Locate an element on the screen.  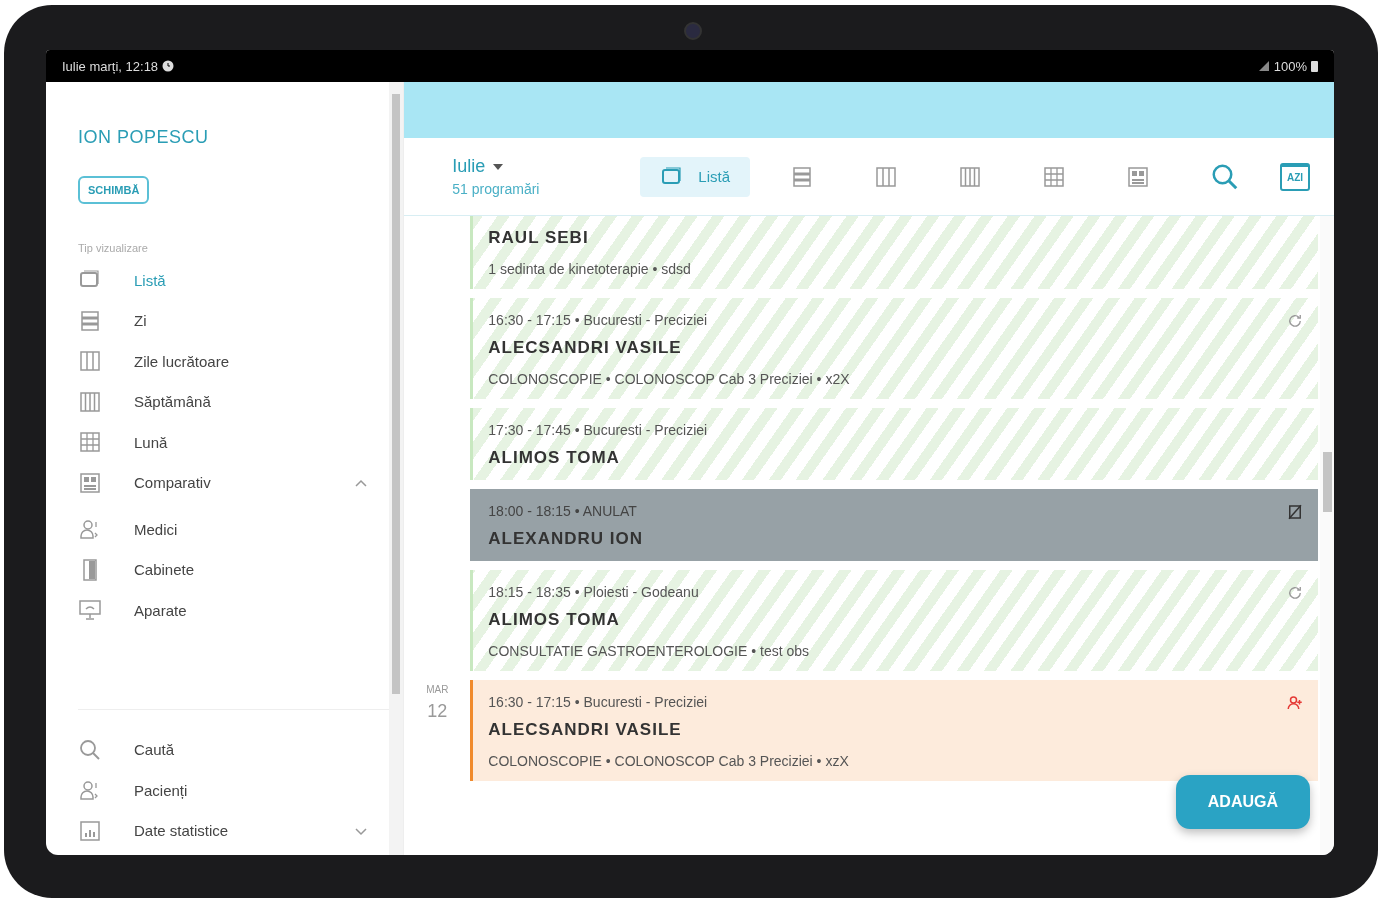
patient-name: RAUL SEBI is located at coordinates (538, 238).